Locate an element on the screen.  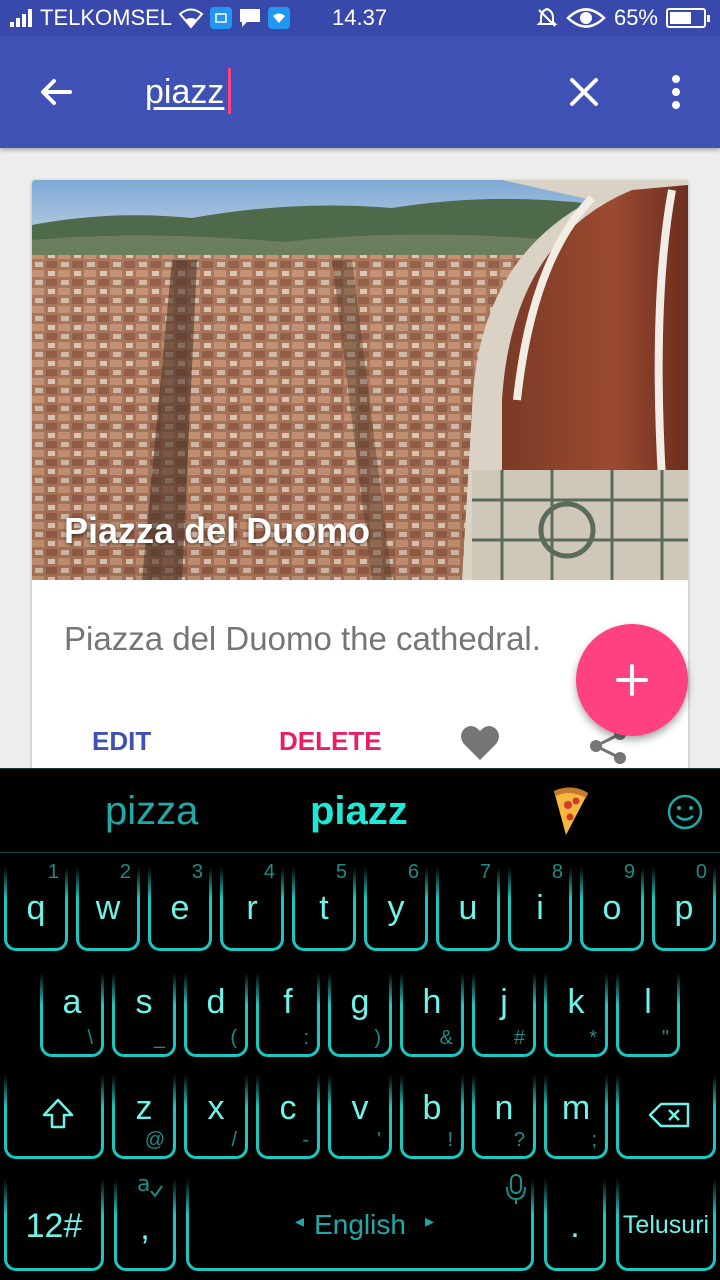
key-label: t is located at coordinates (324, 908).